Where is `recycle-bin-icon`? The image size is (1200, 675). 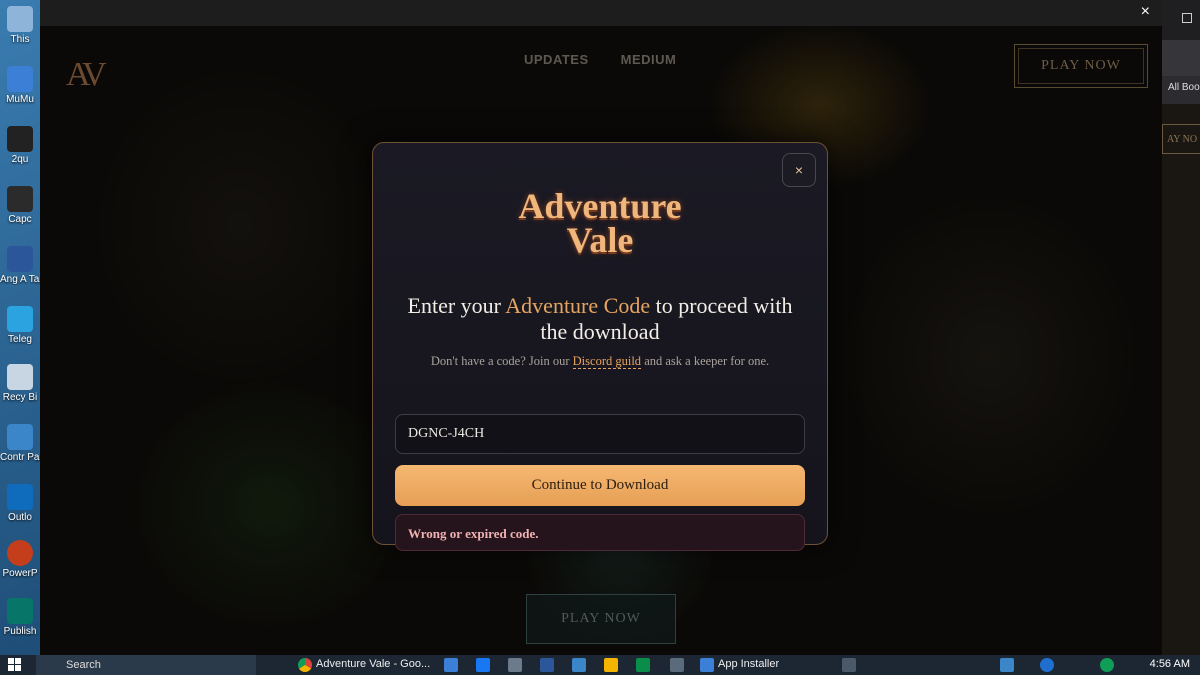 recycle-bin-icon is located at coordinates (20, 377).